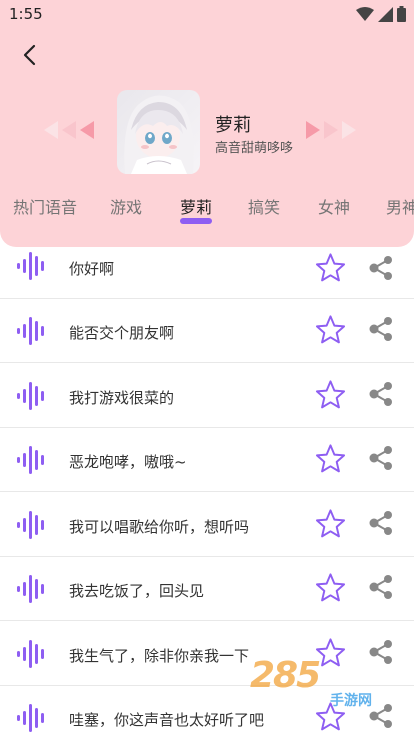 The height and width of the screenshot is (737, 414). I want to click on status-icons, so click(381, 14).